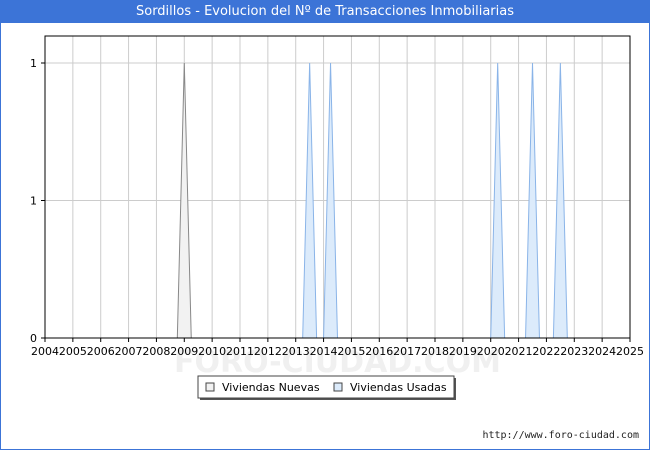 This screenshot has width=650, height=450. What do you see at coordinates (33, 338) in the screenshot?
I see `y-tick-label: 0` at bounding box center [33, 338].